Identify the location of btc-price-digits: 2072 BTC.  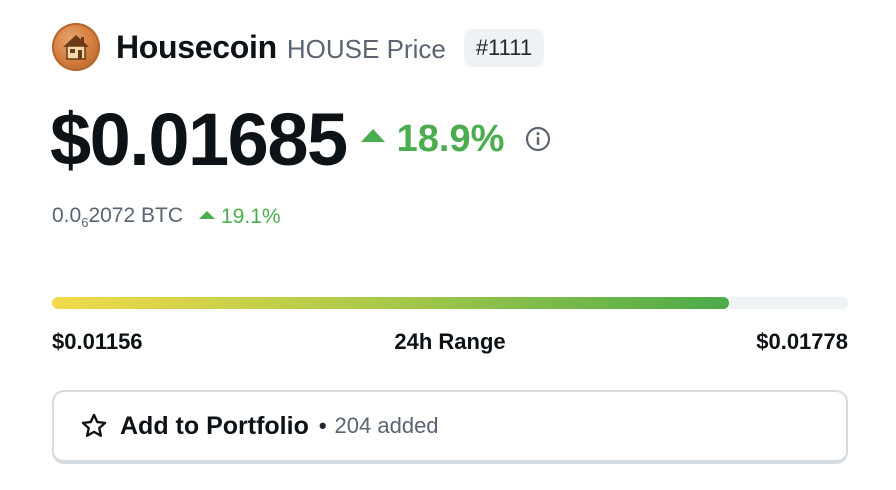
(135, 215).